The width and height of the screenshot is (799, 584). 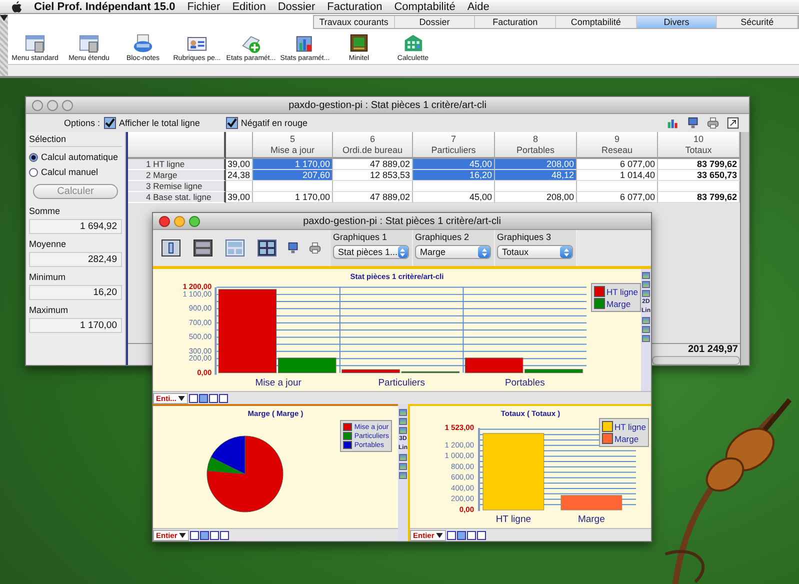 What do you see at coordinates (52, 105) in the screenshot?
I see `minimize-button` at bounding box center [52, 105].